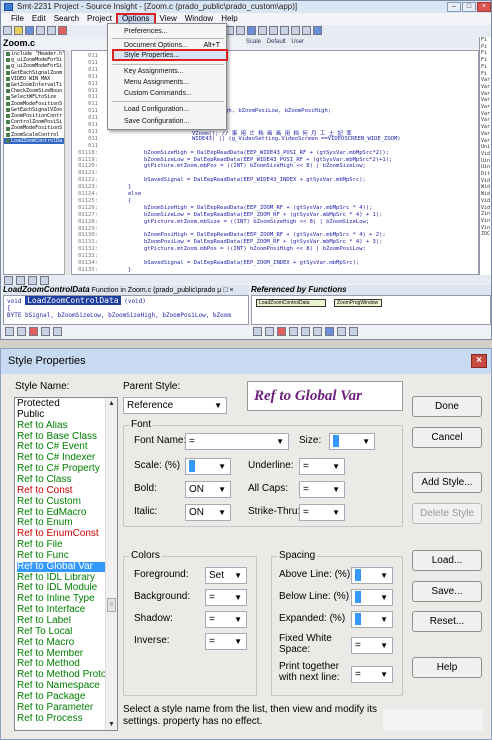 The height and width of the screenshot is (740, 492). What do you see at coordinates (284, 30) in the screenshot?
I see `symbol-icon` at bounding box center [284, 30].